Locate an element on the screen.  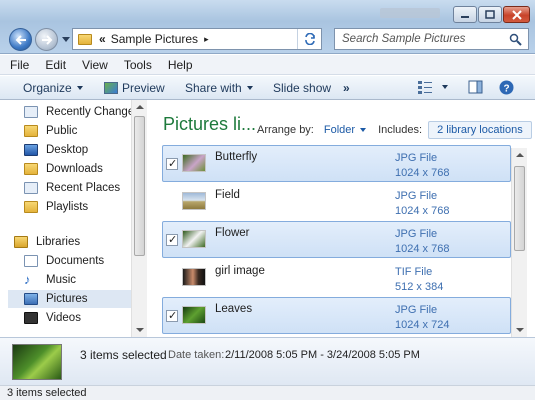
more-commands-button: » is located at coordinates (346, 88).